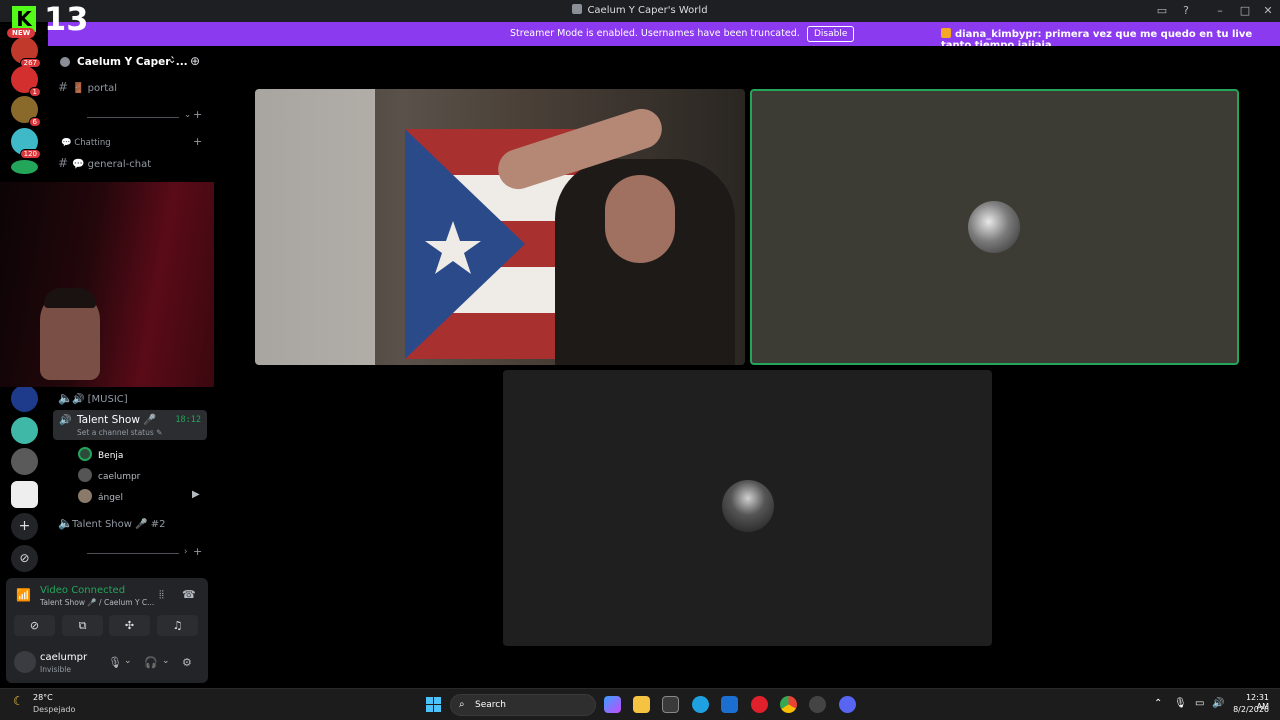 The width and height of the screenshot is (1280, 720). What do you see at coordinates (433, 704) in the screenshot?
I see `windows-start-icon` at bounding box center [433, 704].